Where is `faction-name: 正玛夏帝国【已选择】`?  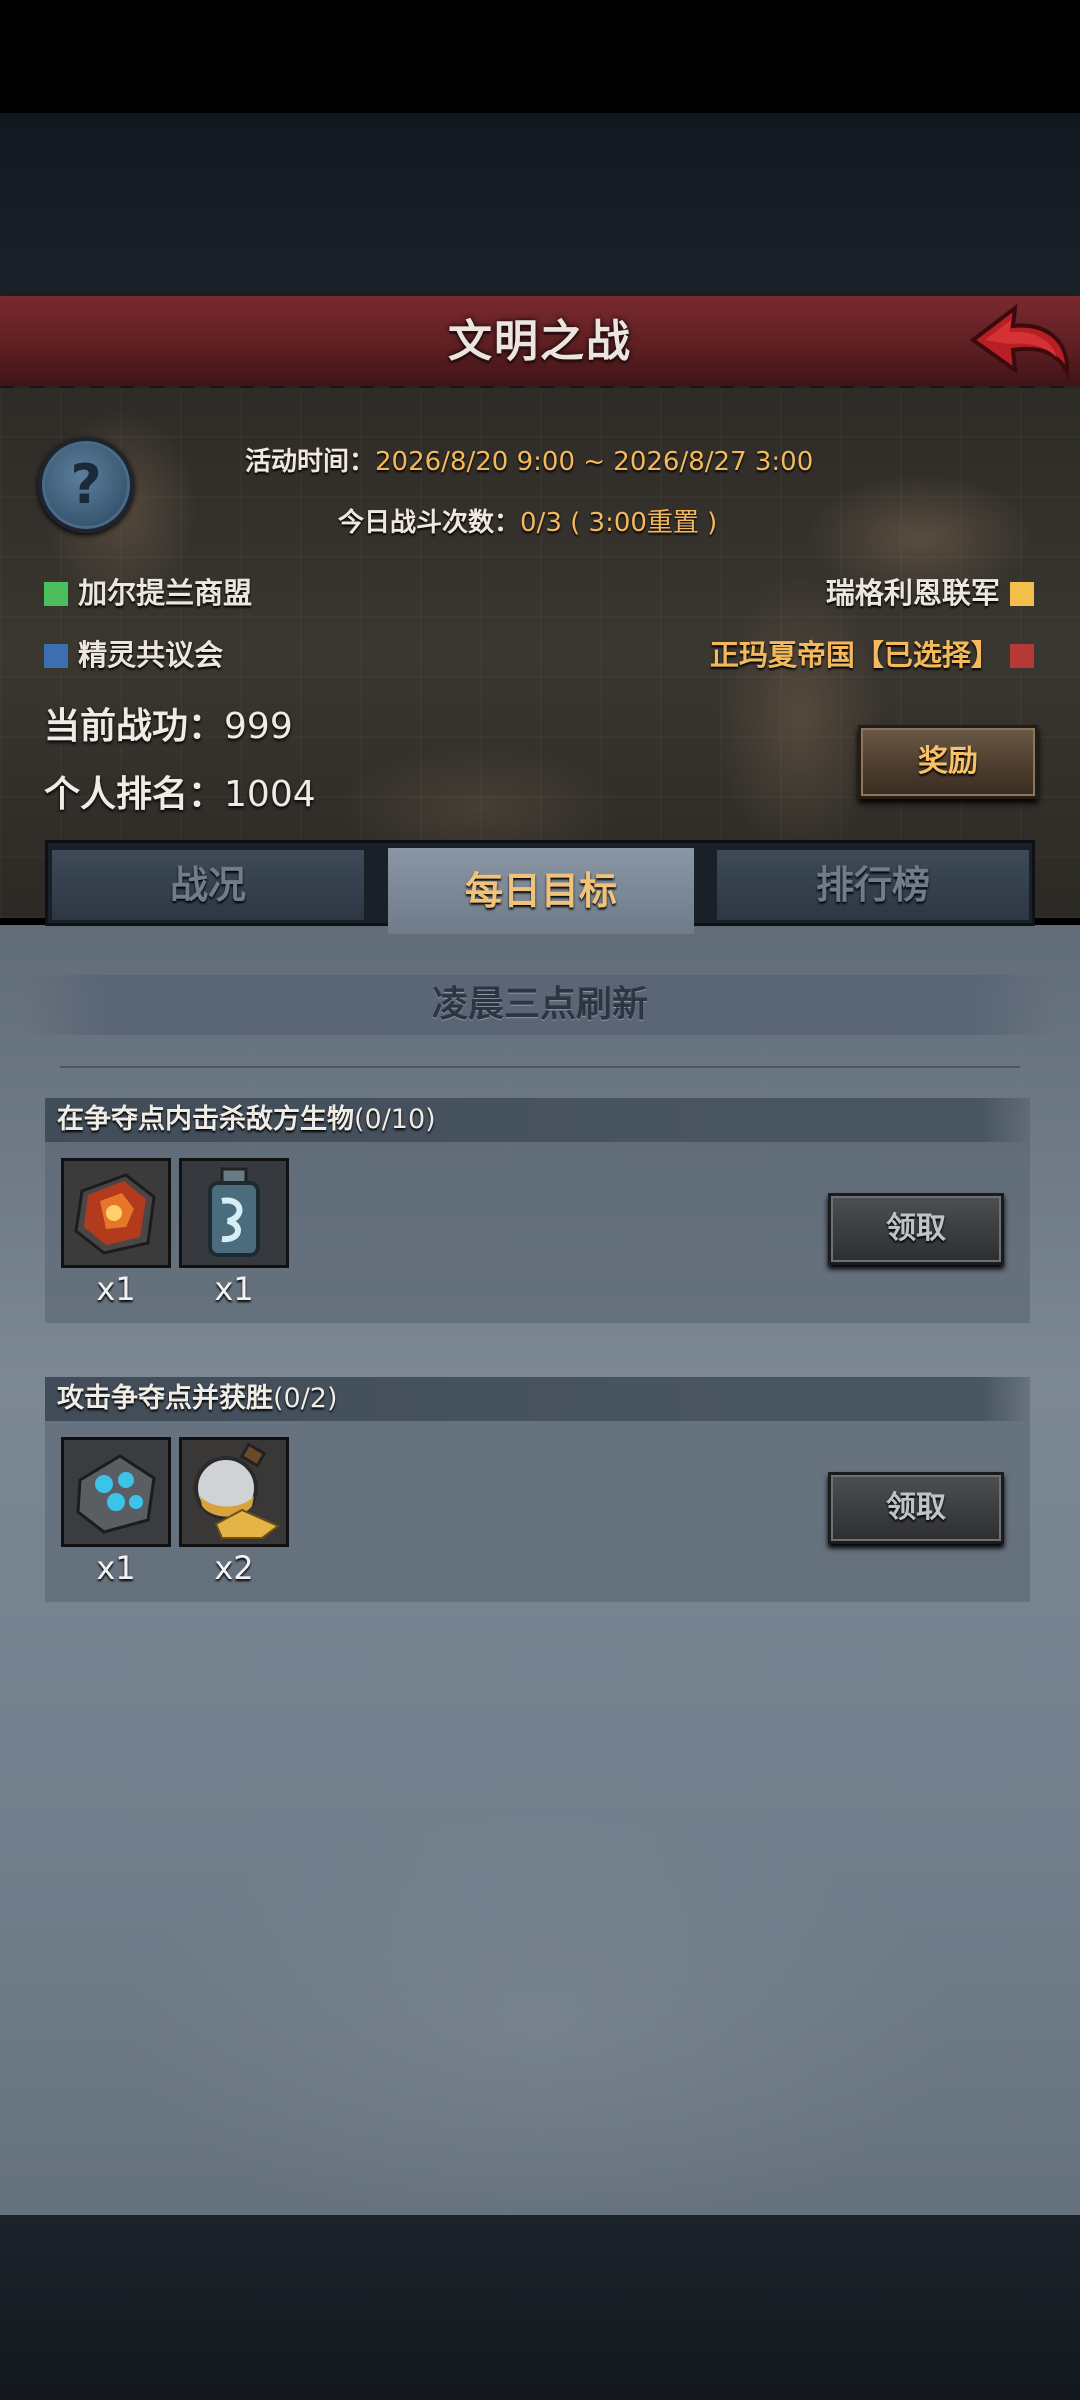 faction-name: 正玛夏帝国【已选择】 is located at coordinates (854, 655).